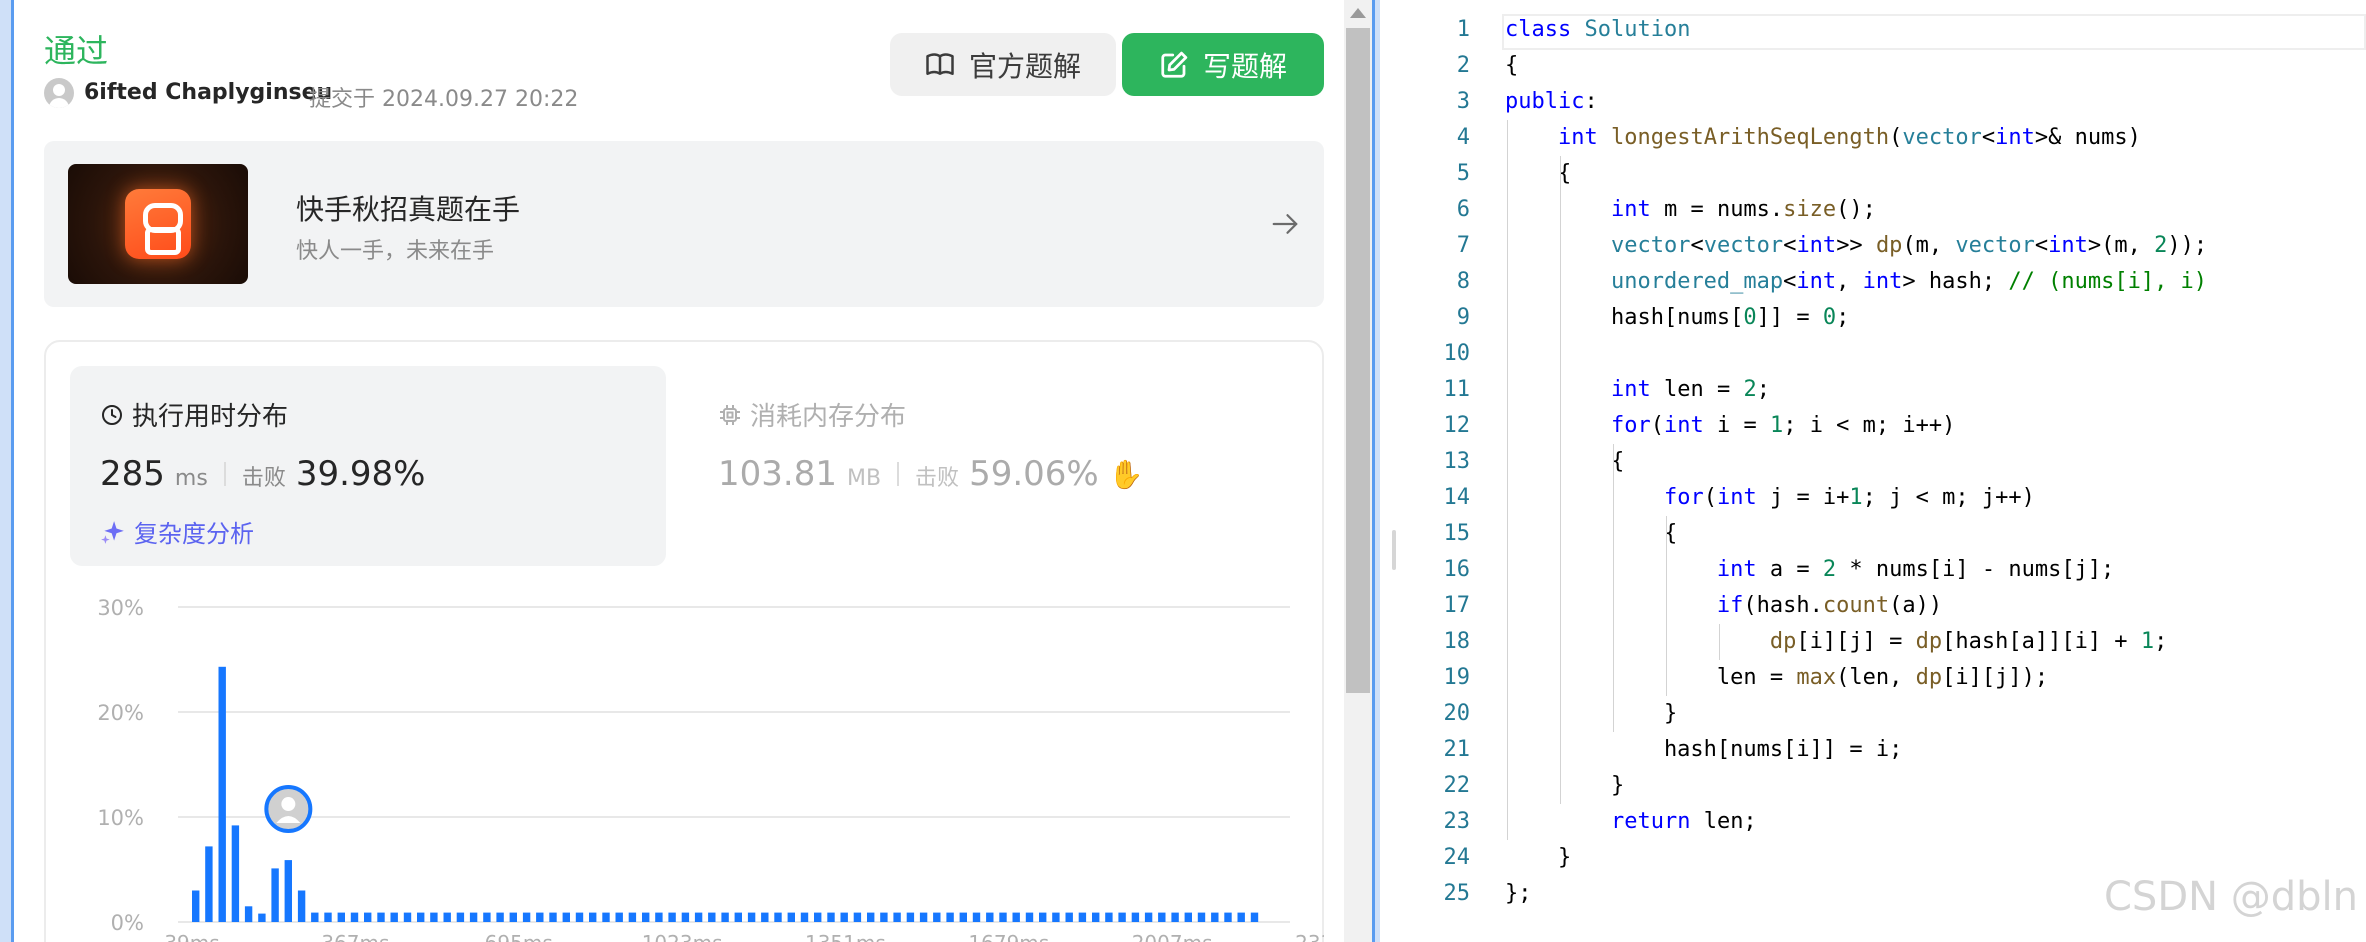 The width and height of the screenshot is (2366, 942). What do you see at coordinates (1809, 570) in the screenshot?
I see `code-line: int a = 2 * nums[i] - nums[j];` at bounding box center [1809, 570].